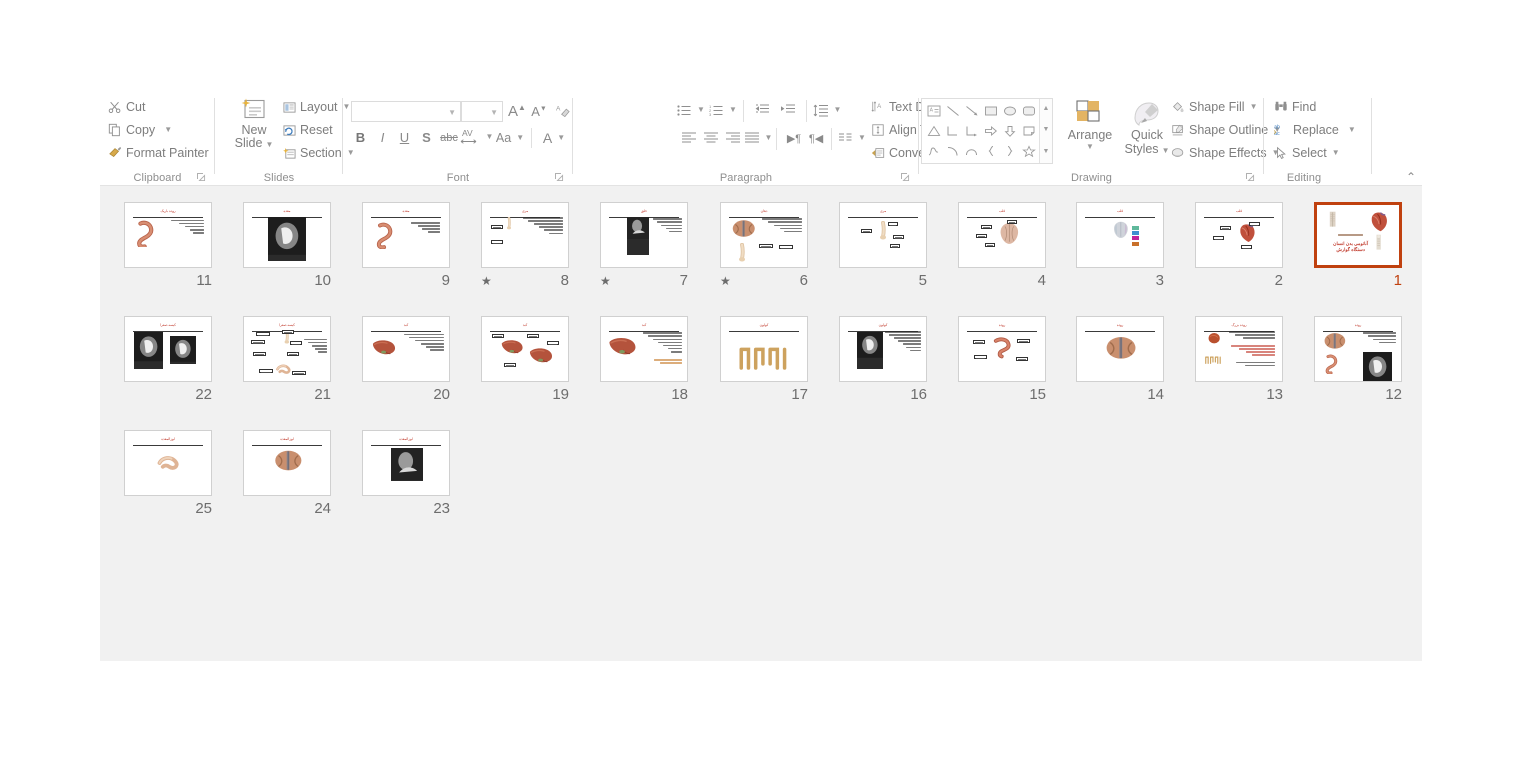  Describe the element at coordinates (382, 137) in the screenshot. I see `italic-button: I` at that location.